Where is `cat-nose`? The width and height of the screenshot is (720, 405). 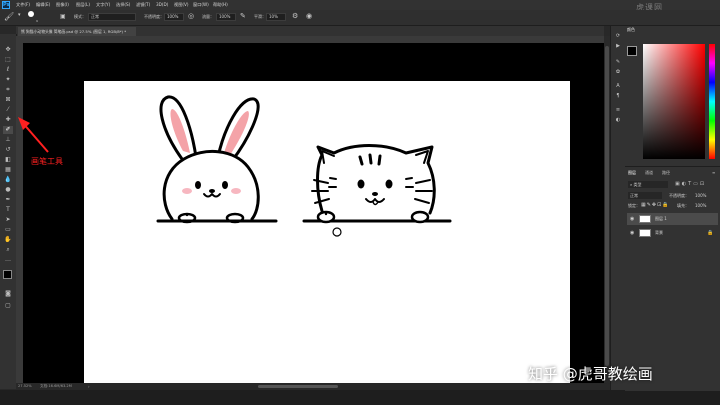
cat-nose is located at coordinates (375, 194).